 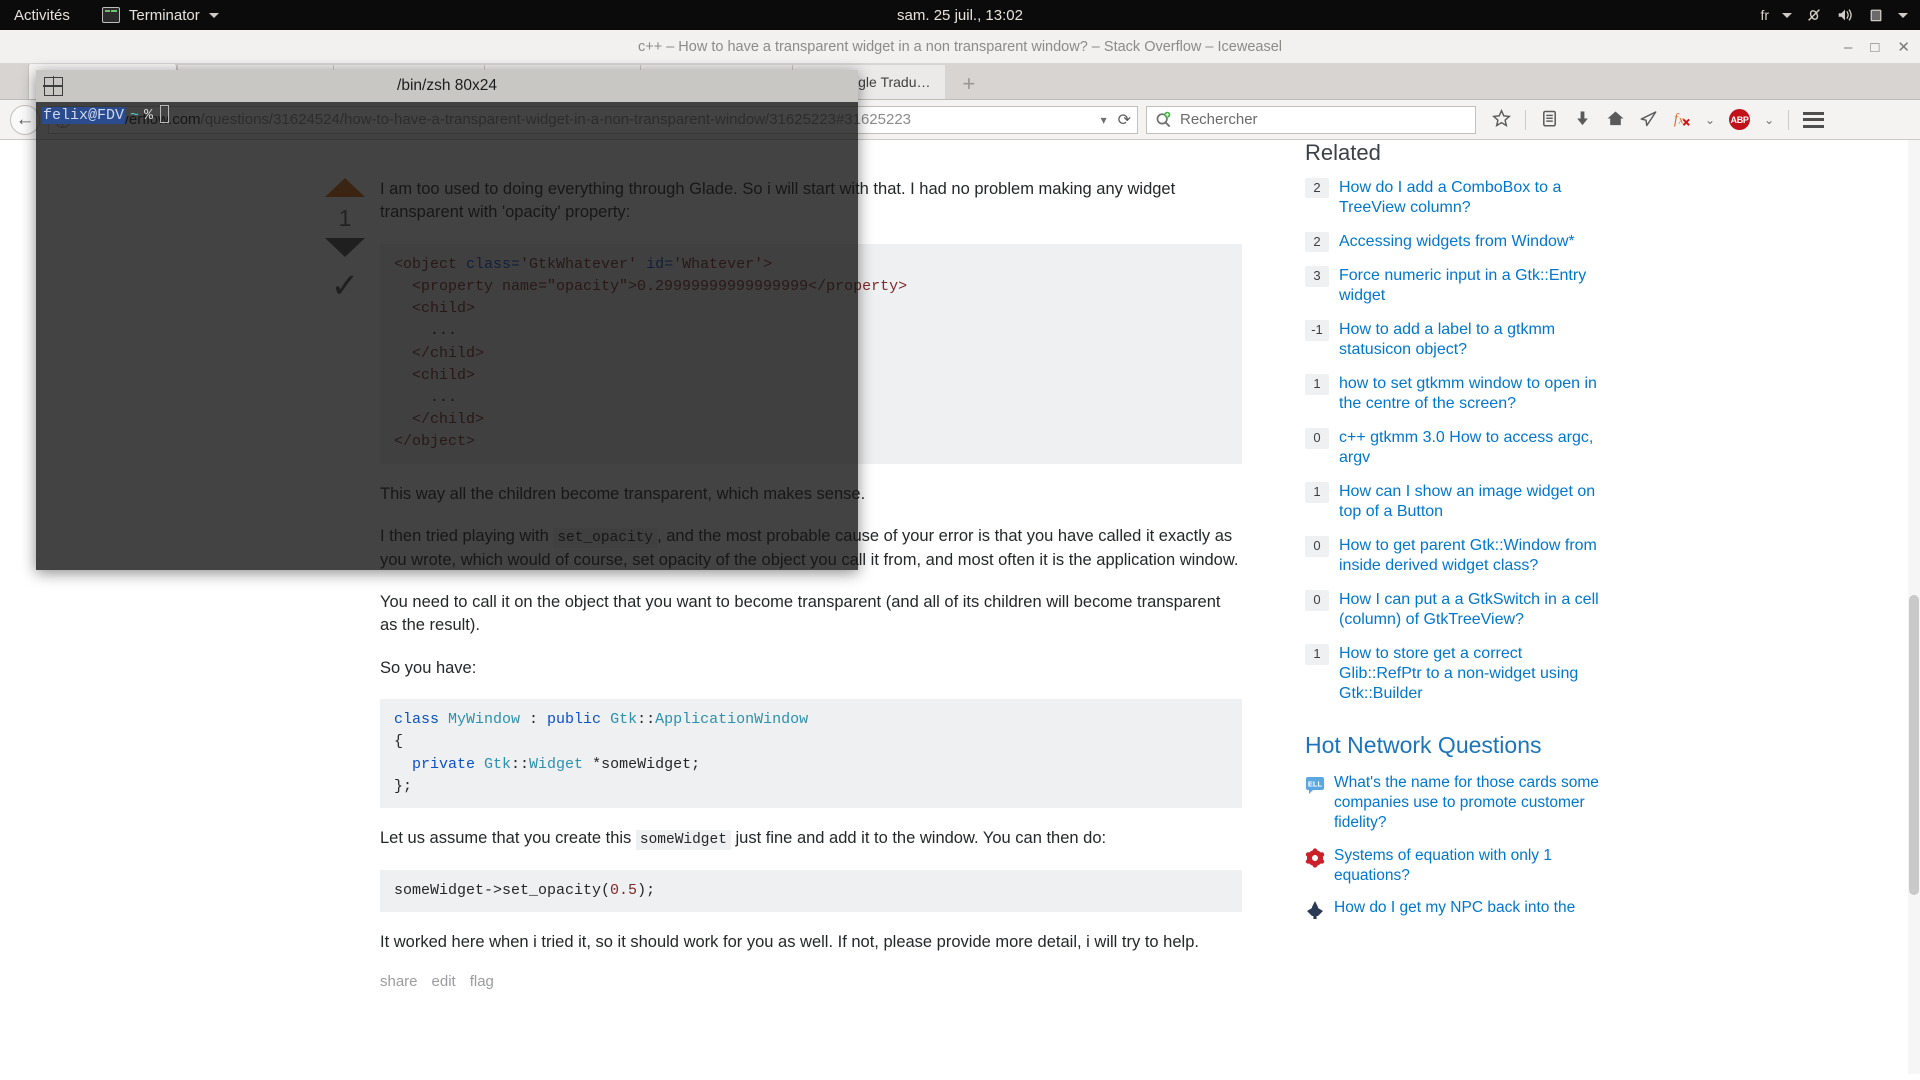 What do you see at coordinates (556, 764) in the screenshot?
I see `code-token: Widget` at bounding box center [556, 764].